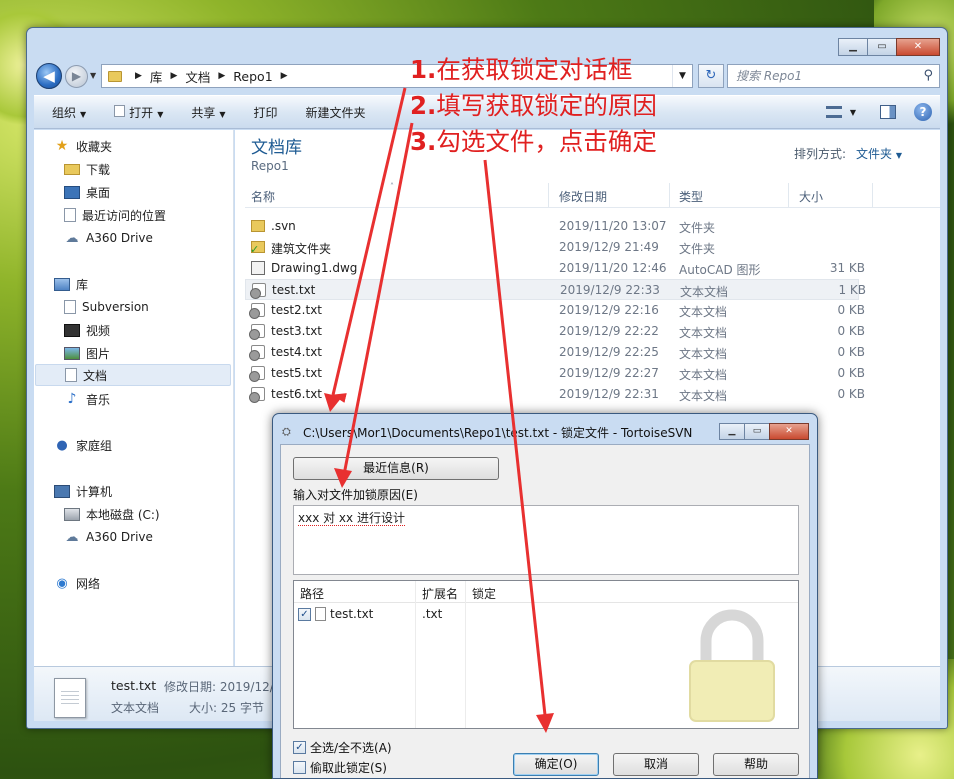 The height and width of the screenshot is (779, 954). I want to click on sidebar-item-subversion: Subversion, so click(106, 307).